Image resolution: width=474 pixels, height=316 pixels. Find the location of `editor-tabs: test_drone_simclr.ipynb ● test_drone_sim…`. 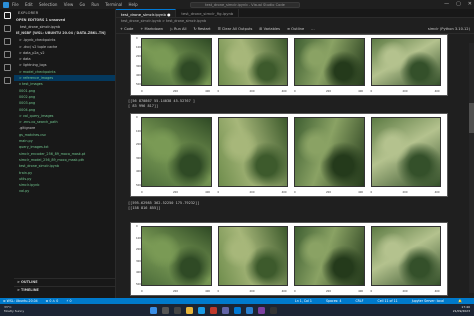

editor-tabs: test_drone_simclr.ipynb ● test_drone_sim… is located at coordinates (295, 13).